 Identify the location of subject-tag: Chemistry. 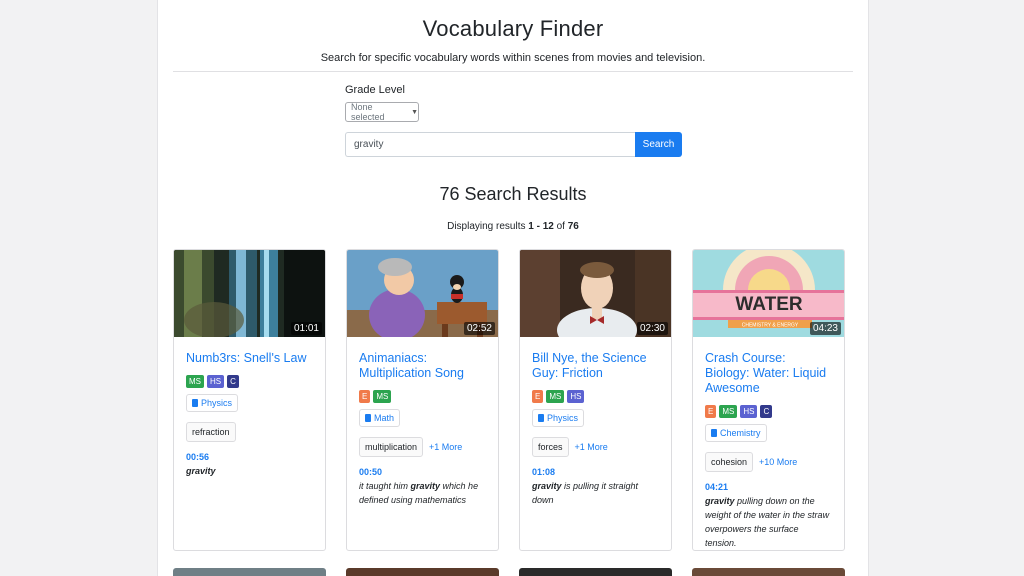
(736, 433).